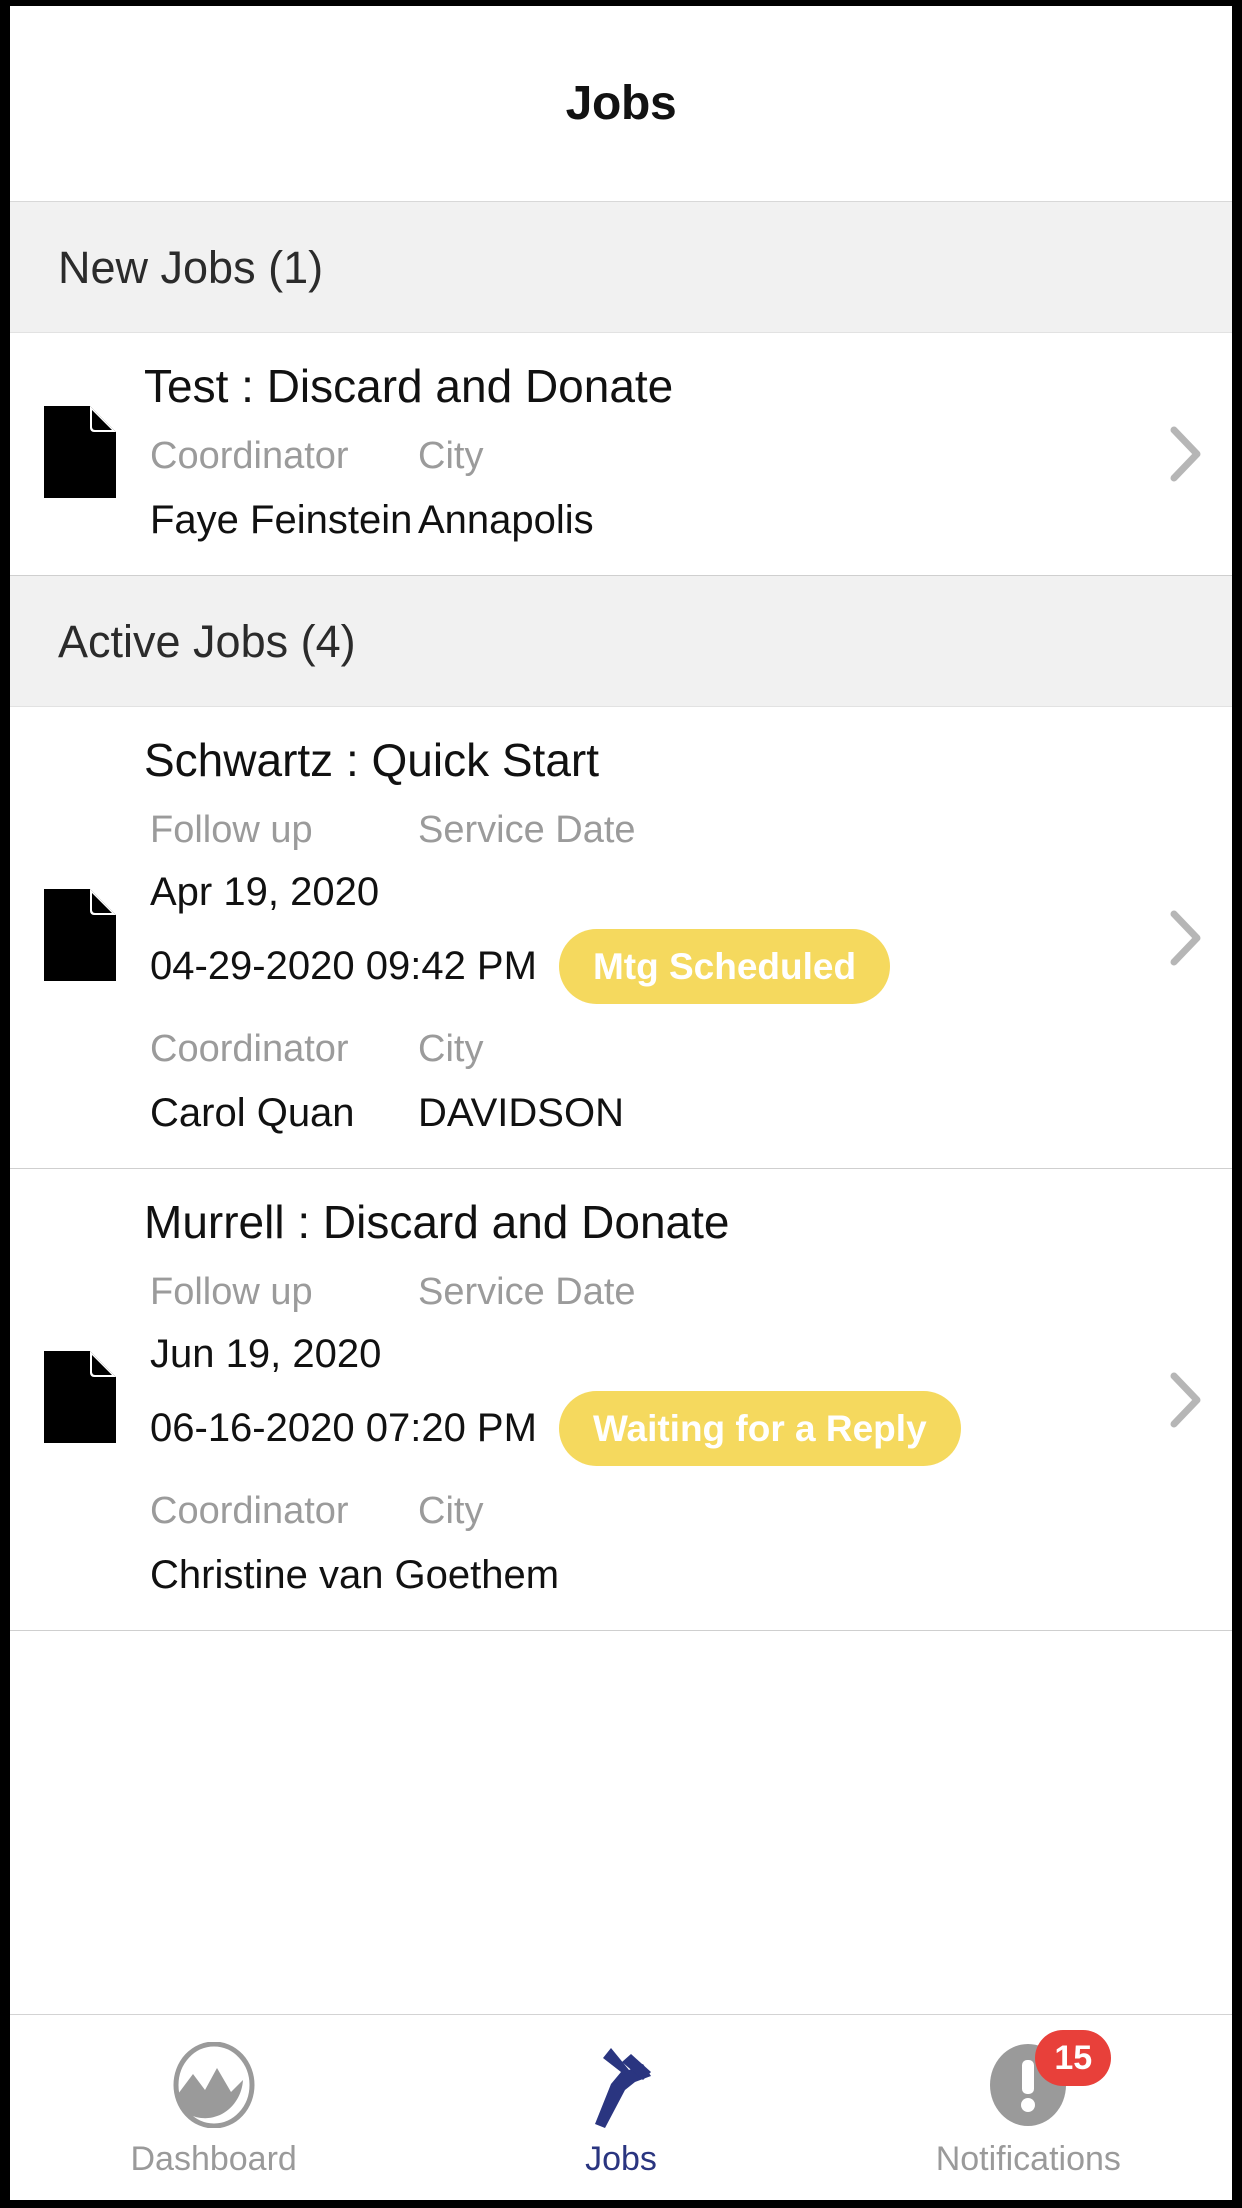  I want to click on job-title: Schwartz : Quick Start, so click(372, 760).